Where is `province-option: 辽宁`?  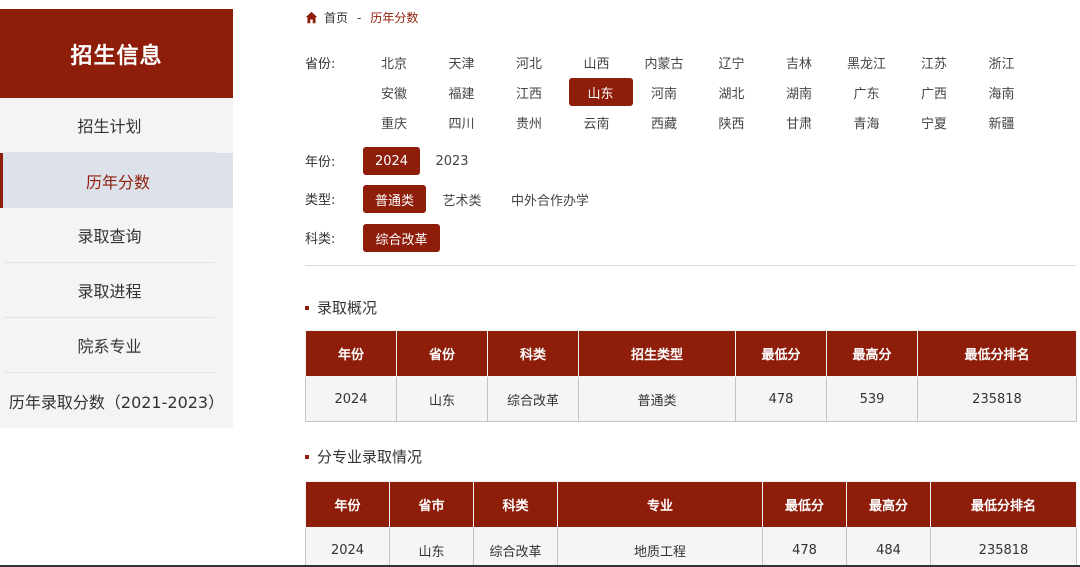 province-option: 辽宁 is located at coordinates (732, 62).